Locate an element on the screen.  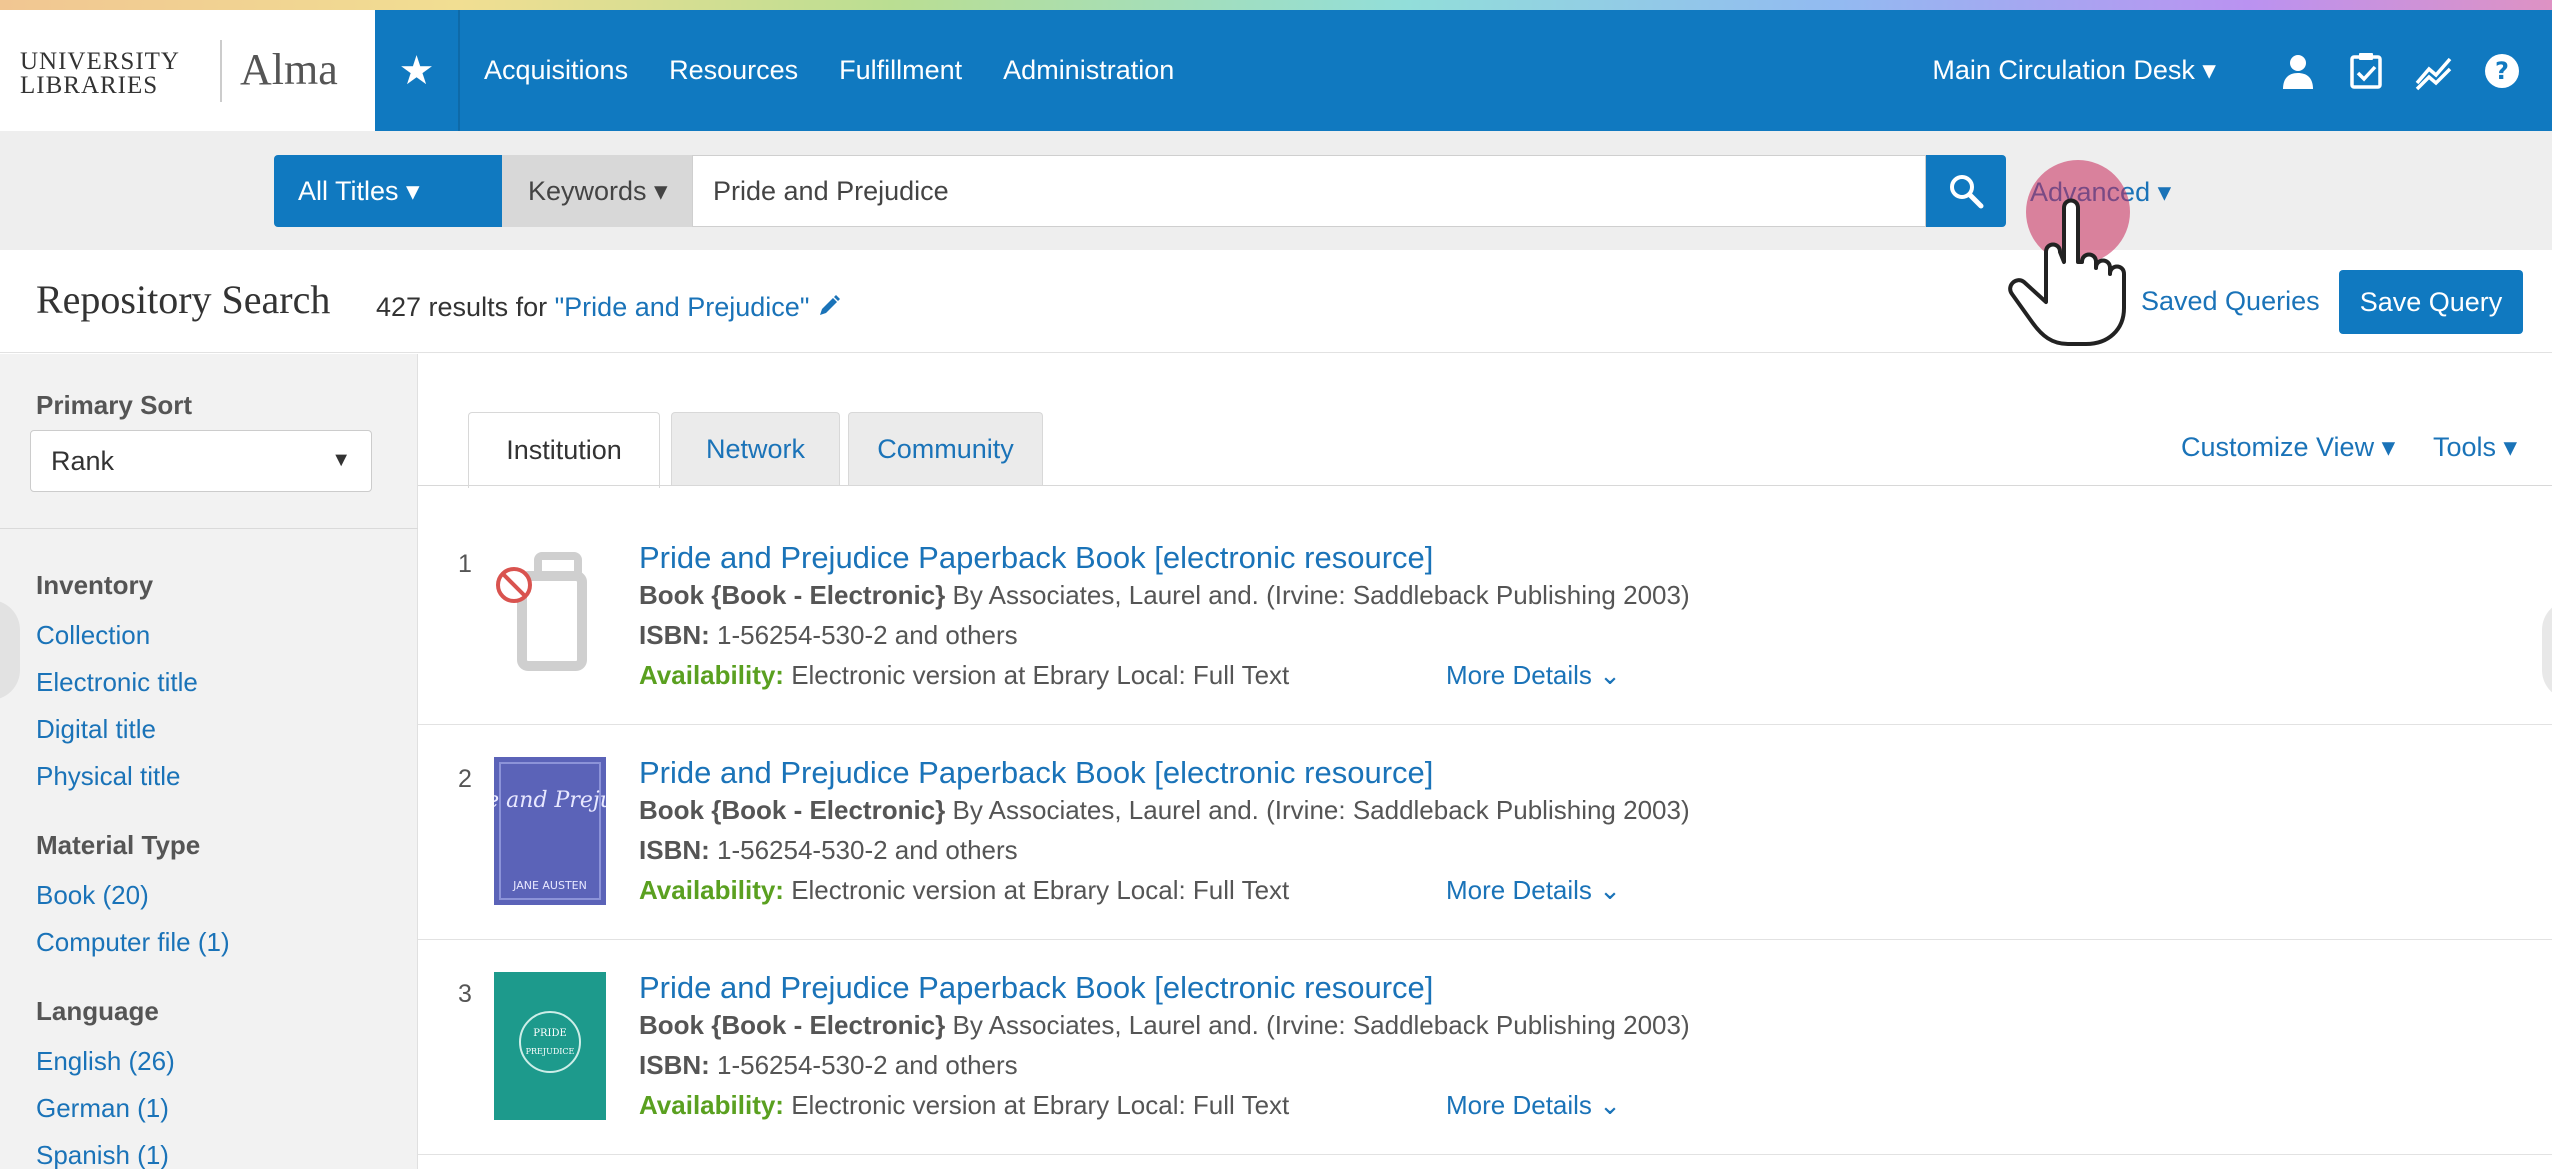
search-scope-dropdown: All Titles ▾ is located at coordinates (388, 191).